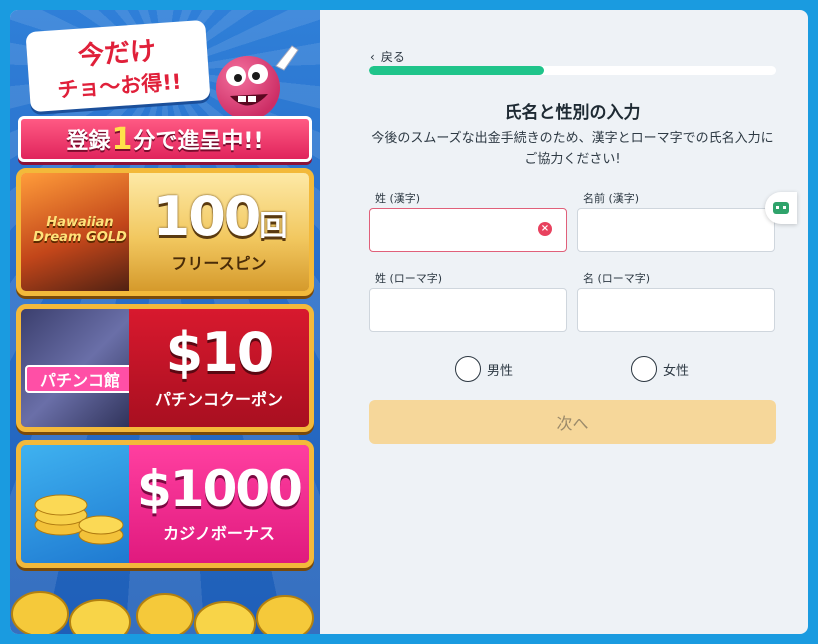 This screenshot has width=818, height=644. Describe the element at coordinates (219, 263) in the screenshot. I see `free-spins-label: フリースピン` at that location.